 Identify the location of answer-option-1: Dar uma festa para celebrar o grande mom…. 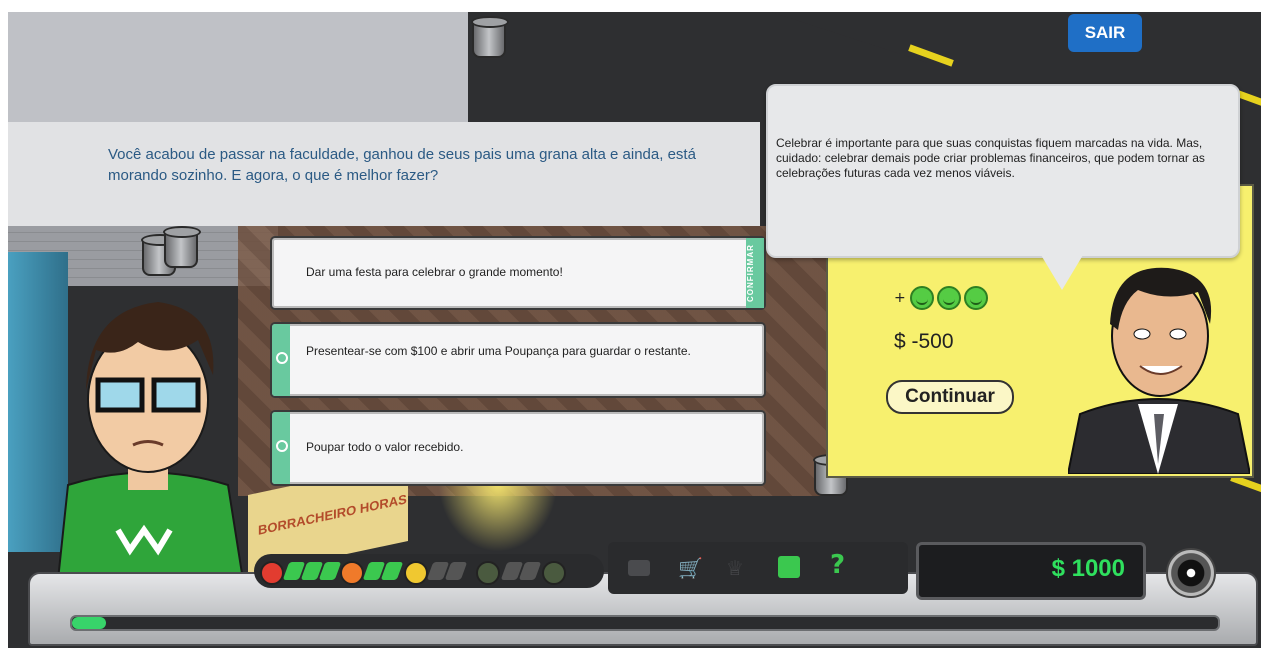
(518, 273).